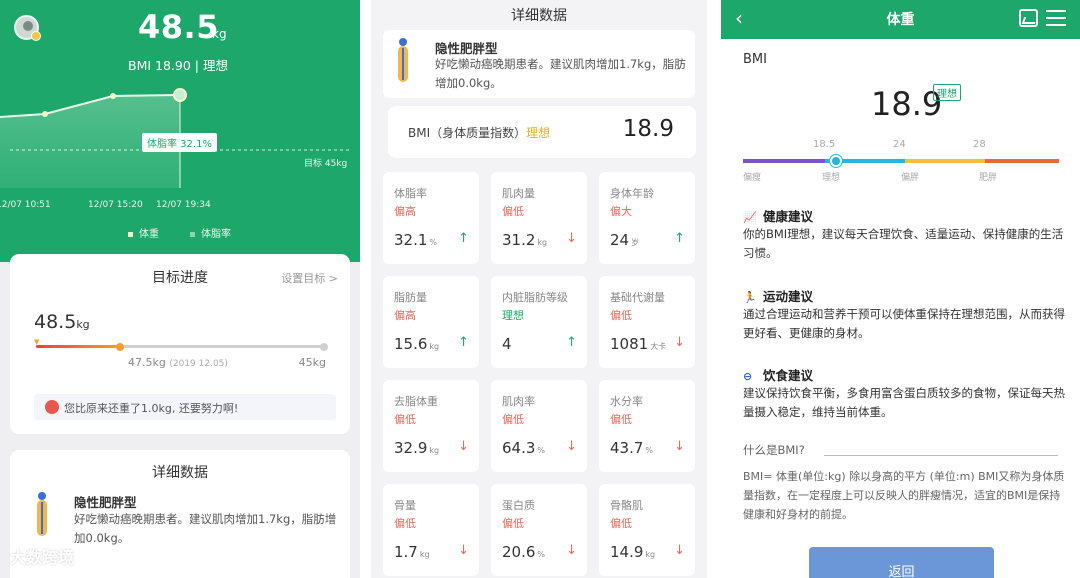  What do you see at coordinates (941, 455) in the screenshot?
I see `divider` at bounding box center [941, 455].